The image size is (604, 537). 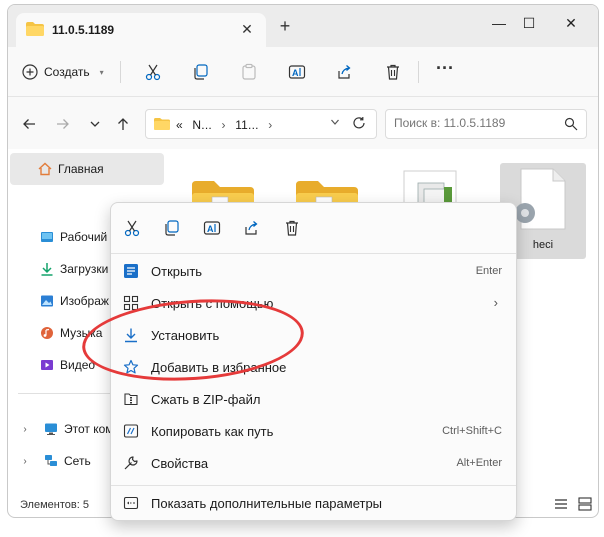 I want to click on copy-path-icon, so click(x=131, y=431).